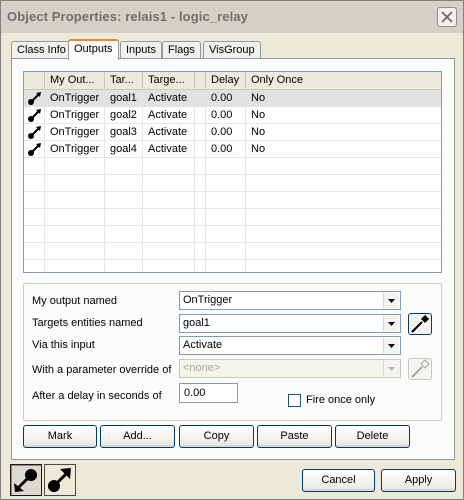 The height and width of the screenshot is (500, 464). Describe the element at coordinates (123, 132) in the screenshot. I see `target-cell: goal3` at that location.